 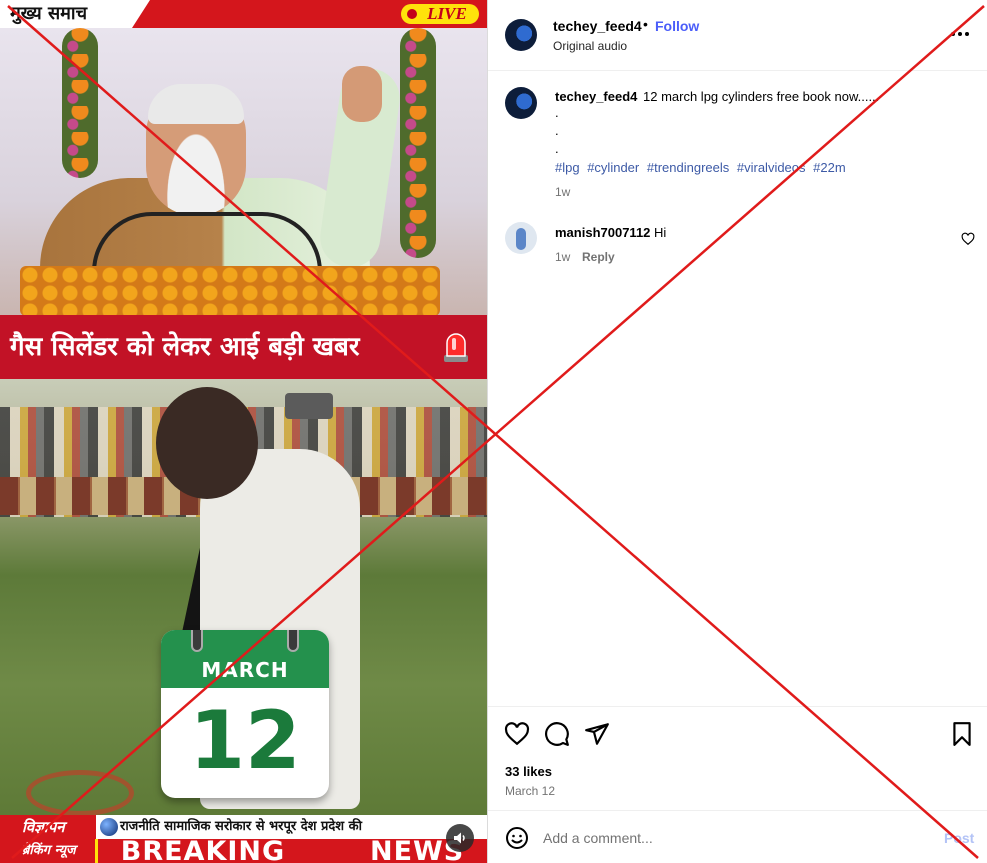 I want to click on calendar-graphic: MARCH 12, so click(x=245, y=714).